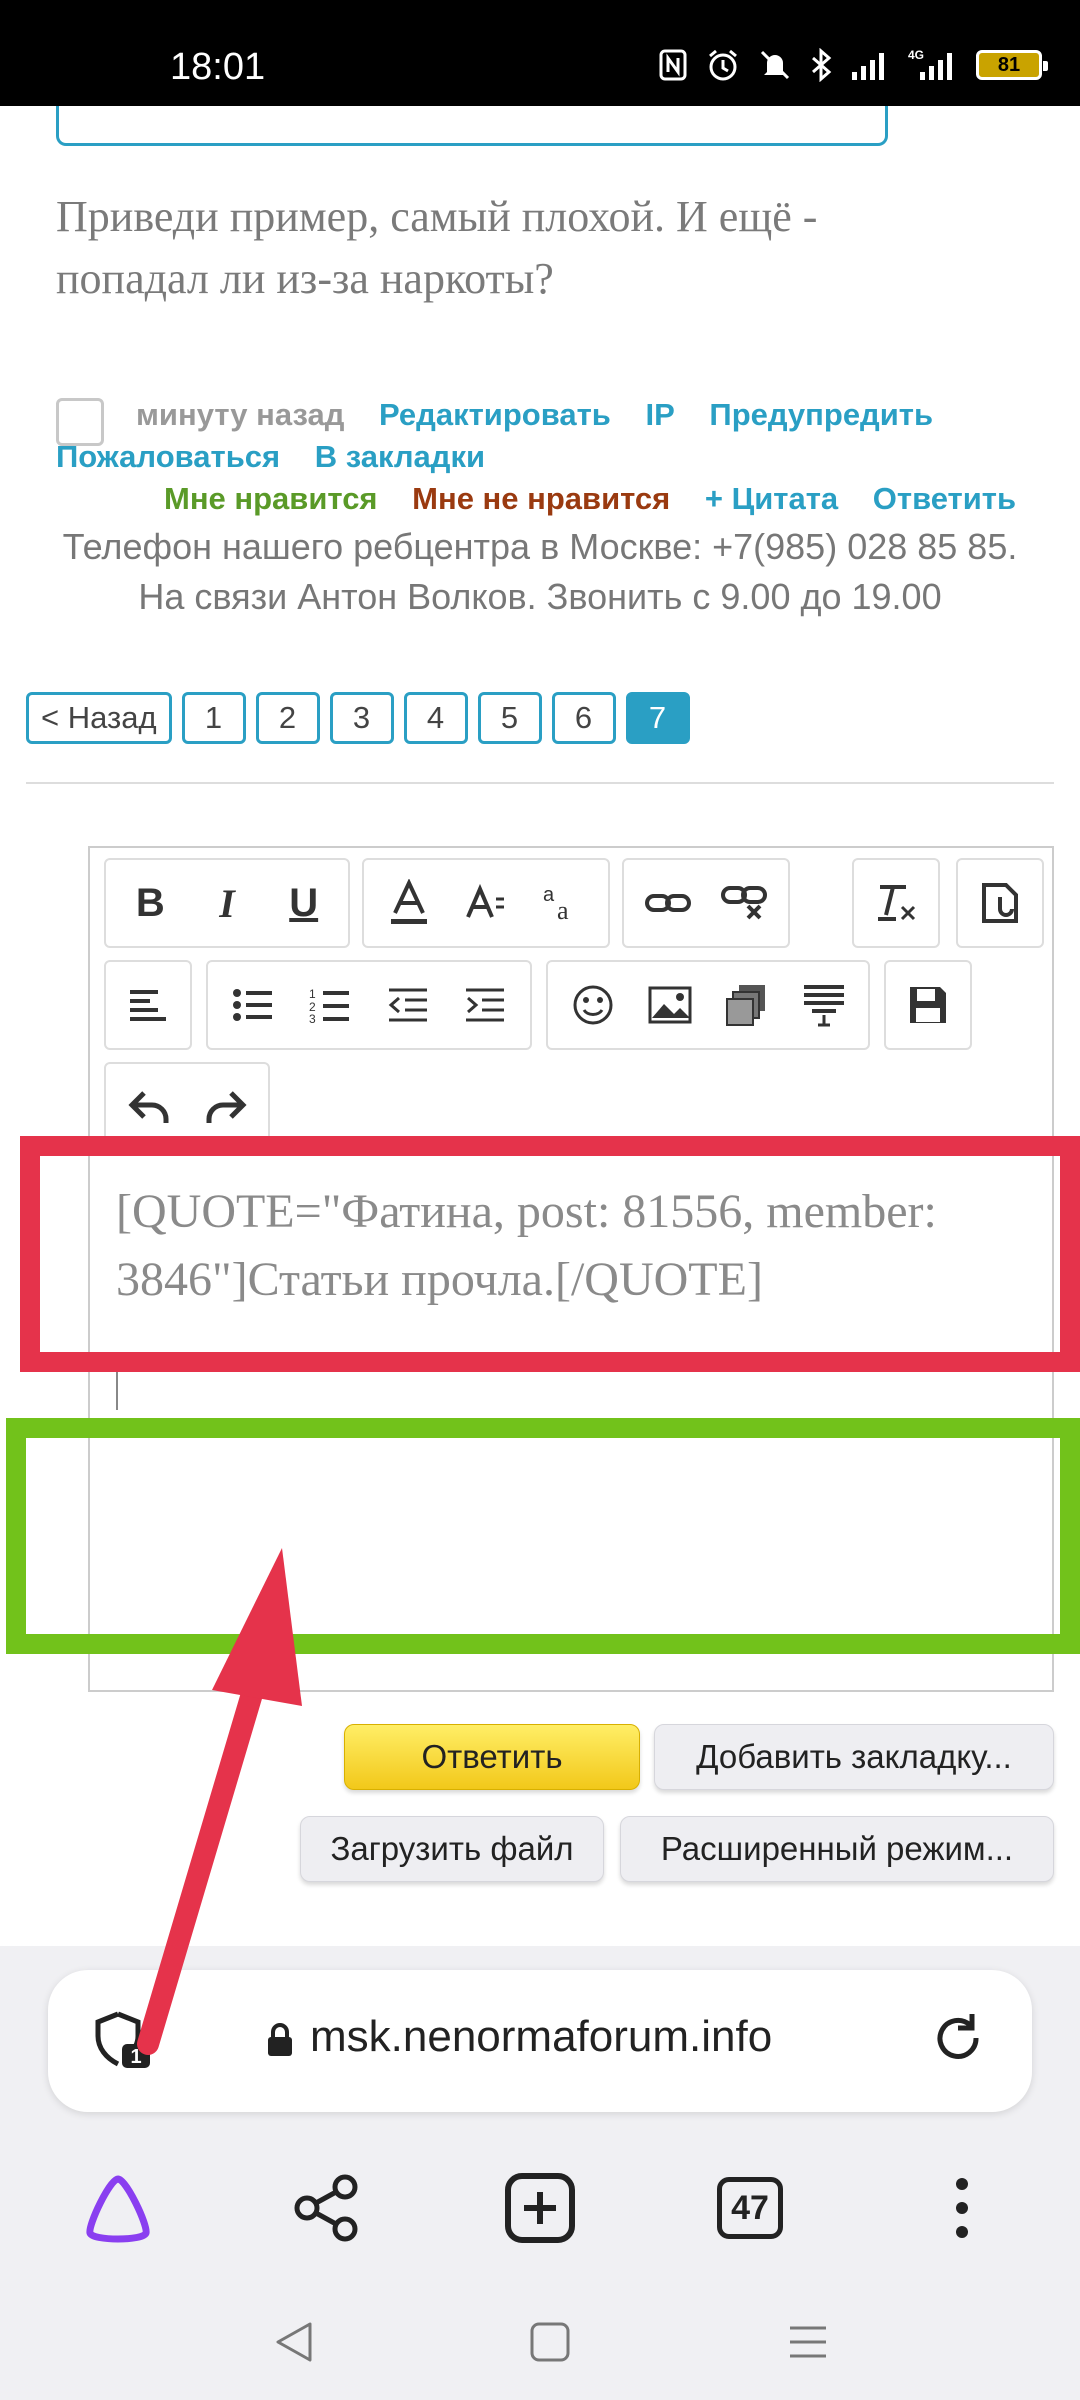 Image resolution: width=1080 pixels, height=2400 pixels. What do you see at coordinates (771, 499) in the screenshot?
I see `quote-link: + Цитата` at bounding box center [771, 499].